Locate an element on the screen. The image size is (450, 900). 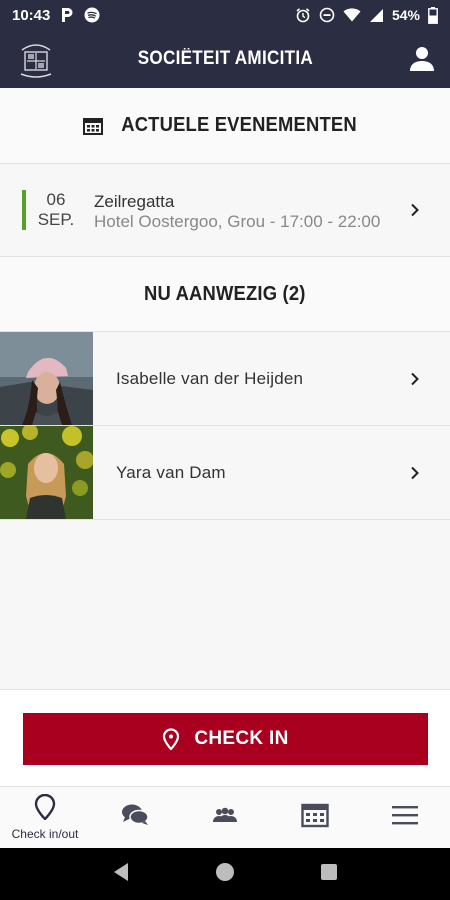
event-title: Zeilregatta is located at coordinates (134, 201).